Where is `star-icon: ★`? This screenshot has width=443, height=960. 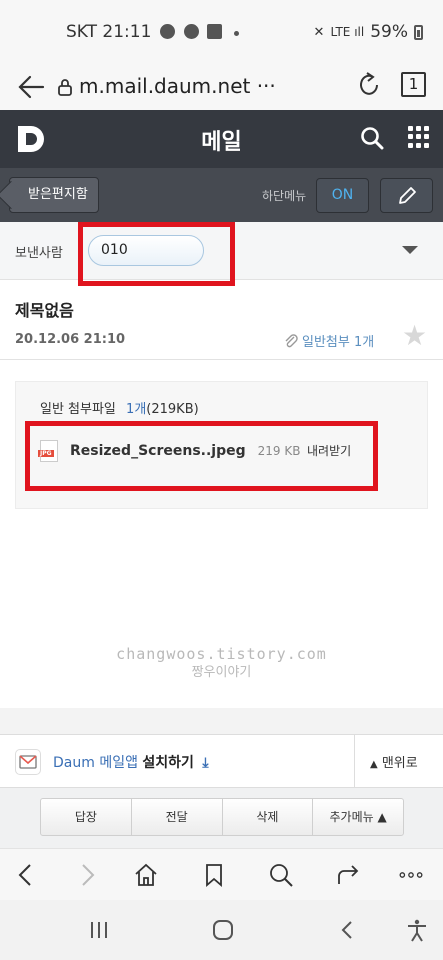 star-icon: ★ is located at coordinates (414, 336).